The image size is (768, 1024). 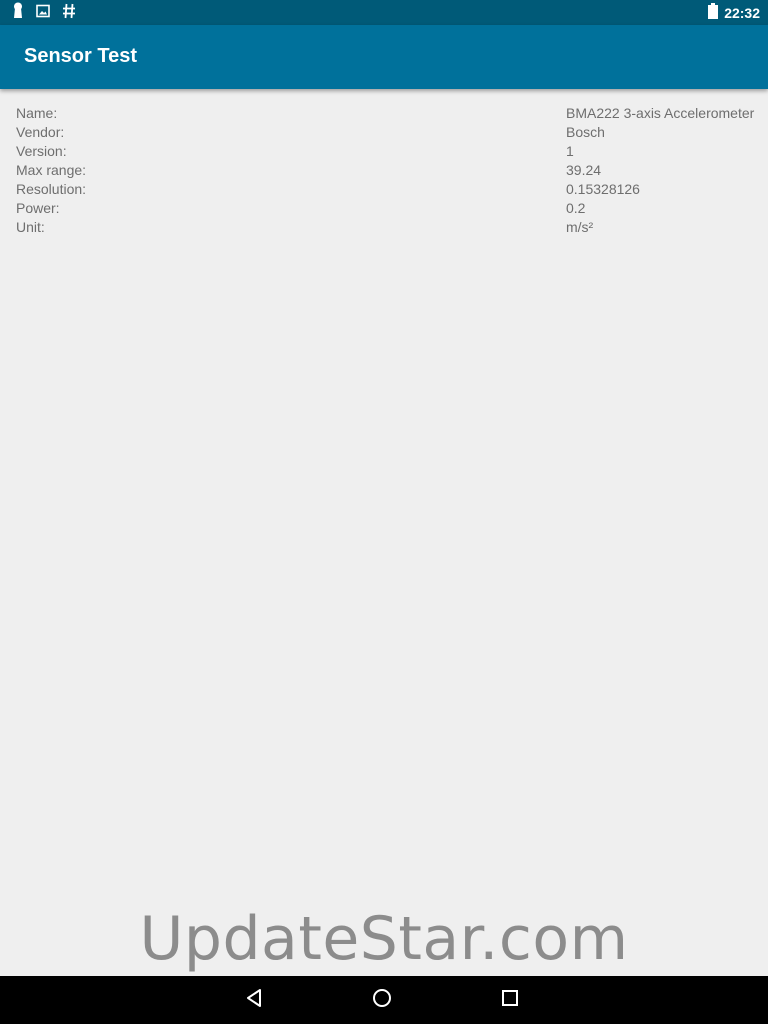 What do you see at coordinates (18, 13) in the screenshot?
I see `keyhole-icon` at bounding box center [18, 13].